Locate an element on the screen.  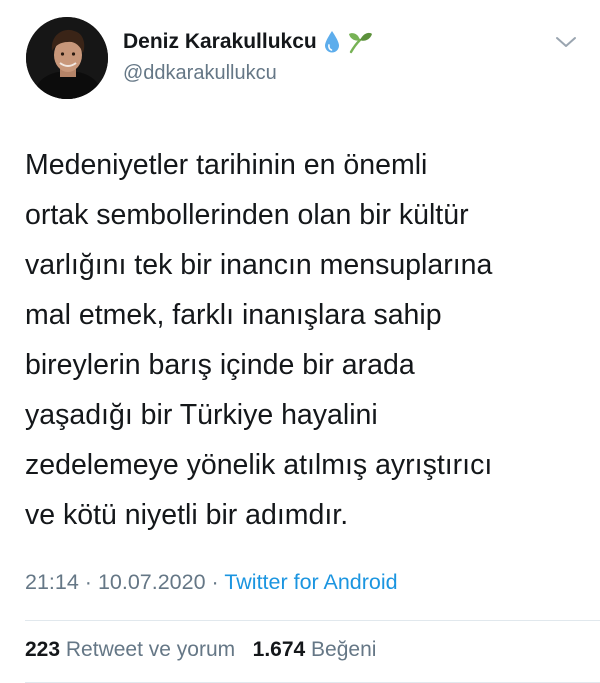
tweet-text-line: ve kötü niyetli bir adımdır. is located at coordinates (187, 515).